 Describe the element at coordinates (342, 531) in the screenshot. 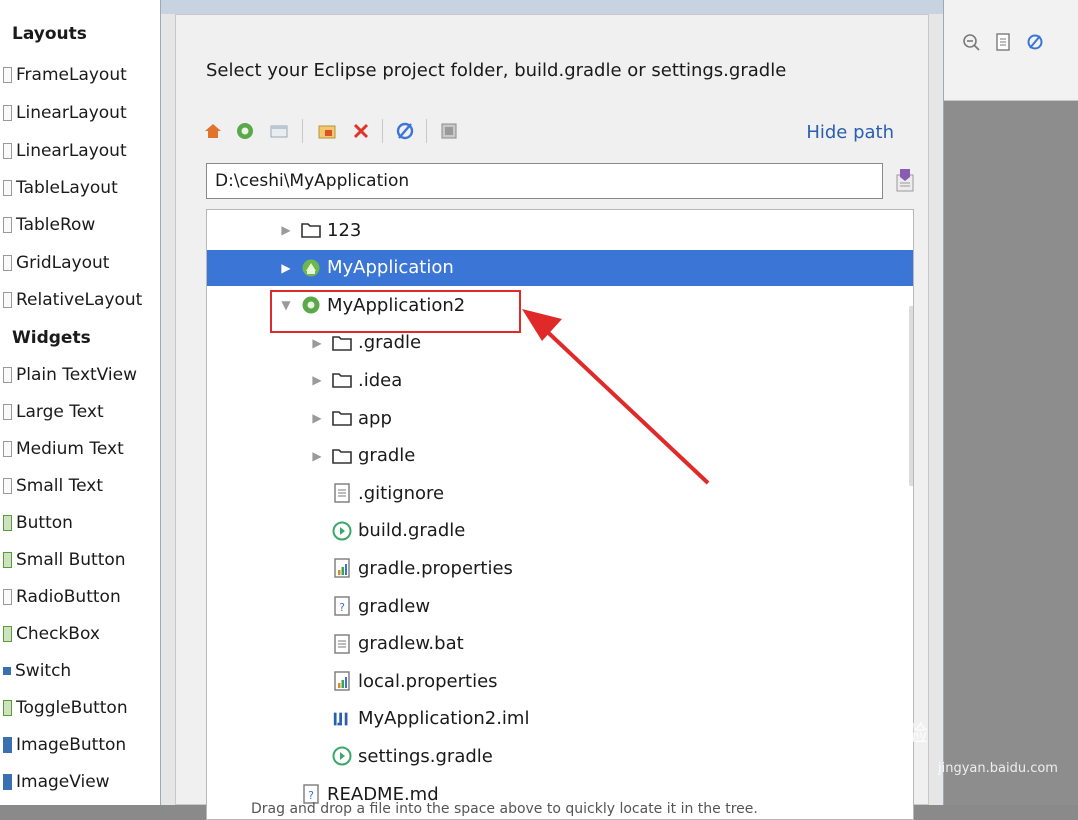

I see `gradle-file-icon` at that location.